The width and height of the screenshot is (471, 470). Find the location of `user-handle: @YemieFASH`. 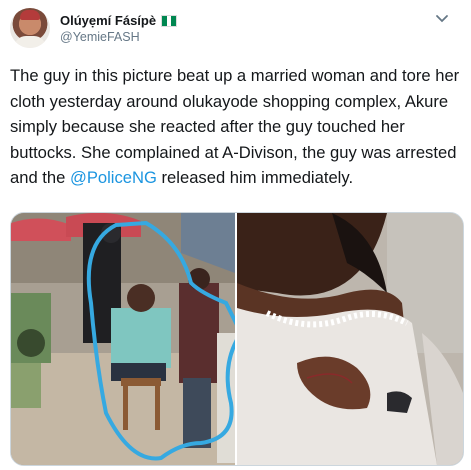

user-handle: @YemieFASH is located at coordinates (100, 37).